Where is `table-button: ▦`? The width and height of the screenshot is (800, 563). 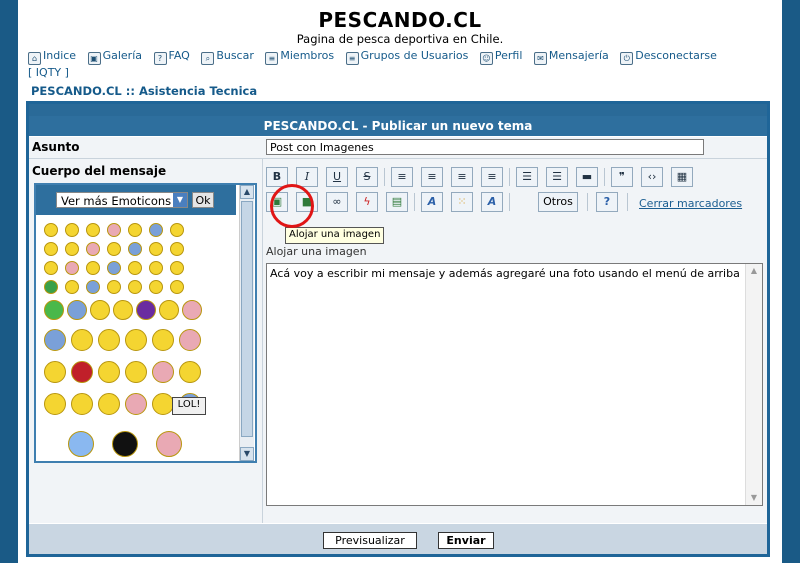 table-button: ▦ is located at coordinates (682, 177).